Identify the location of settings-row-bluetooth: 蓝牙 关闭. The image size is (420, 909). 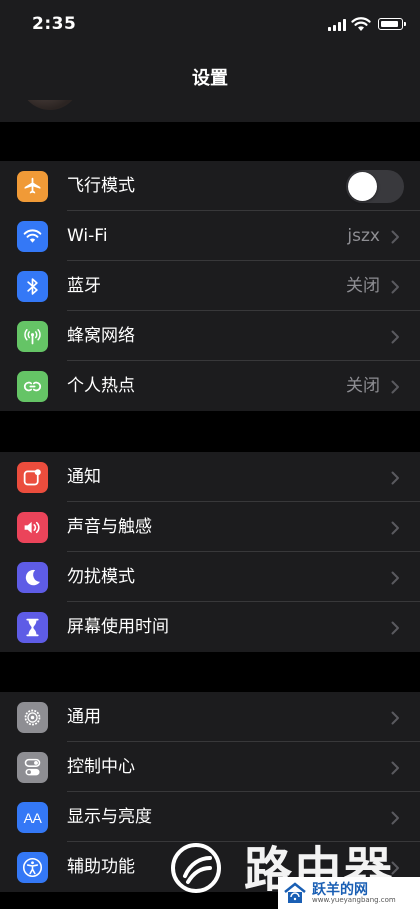
(210, 286).